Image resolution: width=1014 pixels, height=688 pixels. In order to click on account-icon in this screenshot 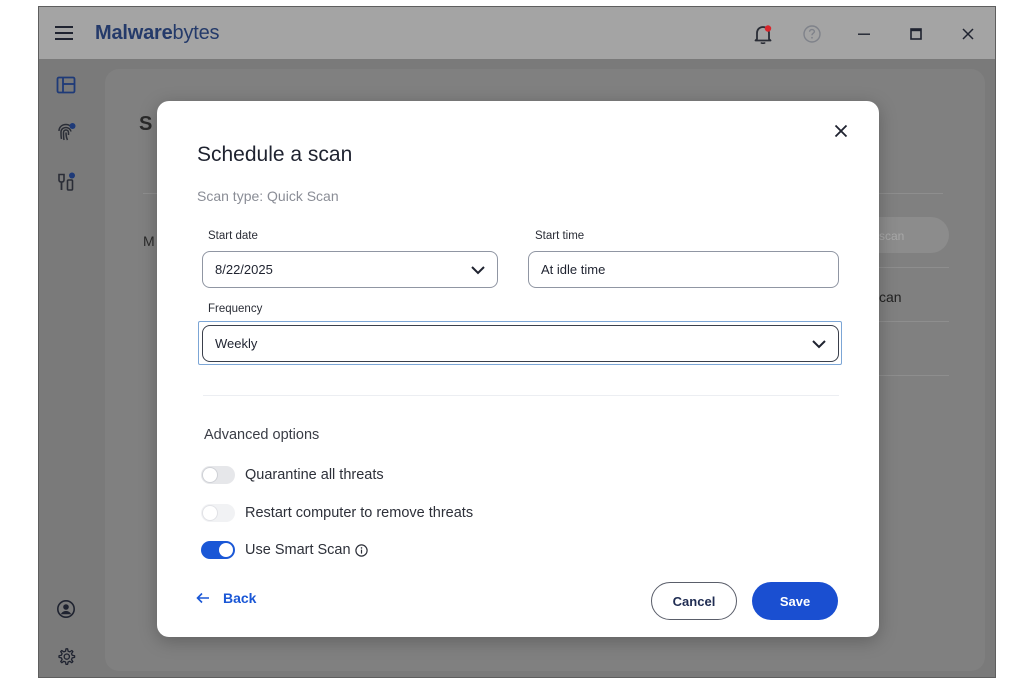, I will do `click(66, 609)`.